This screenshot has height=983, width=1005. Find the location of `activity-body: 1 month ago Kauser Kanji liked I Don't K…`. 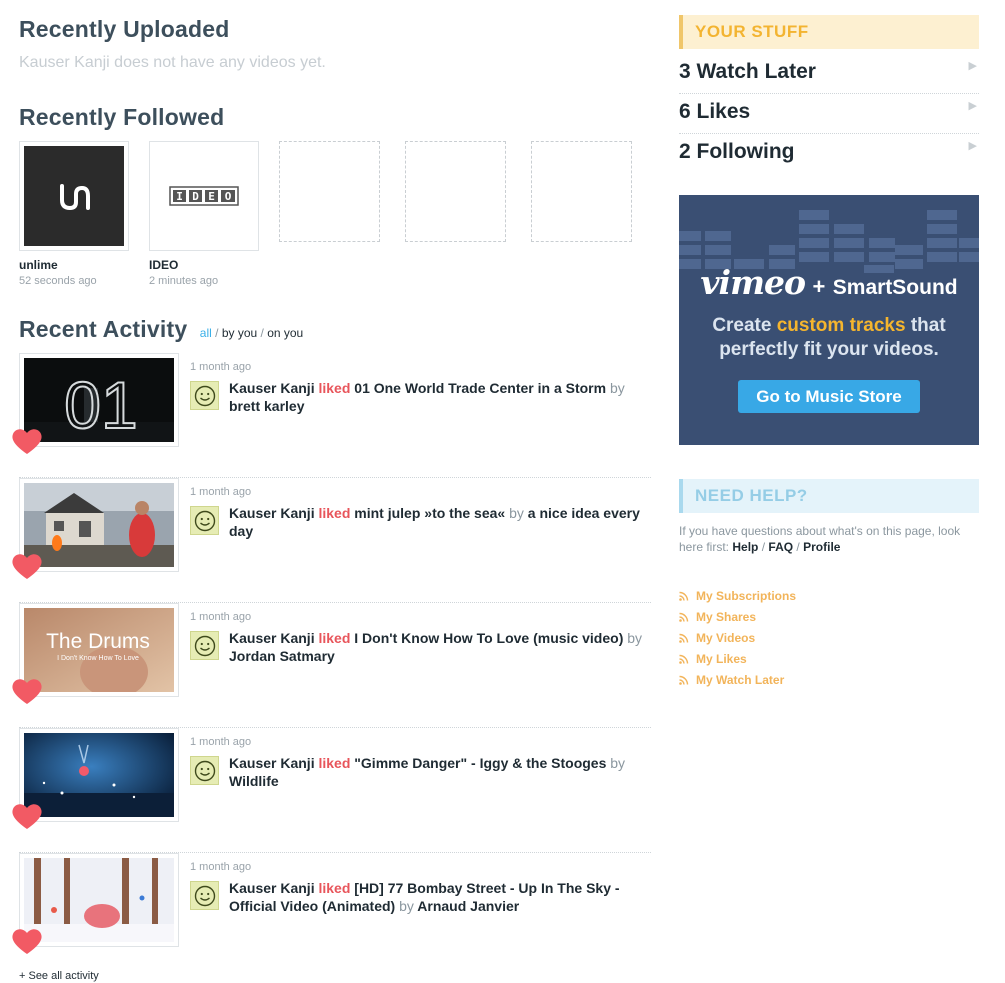

activity-body: 1 month ago Kauser Kanji liked I Don't K… is located at coordinates (420, 638).